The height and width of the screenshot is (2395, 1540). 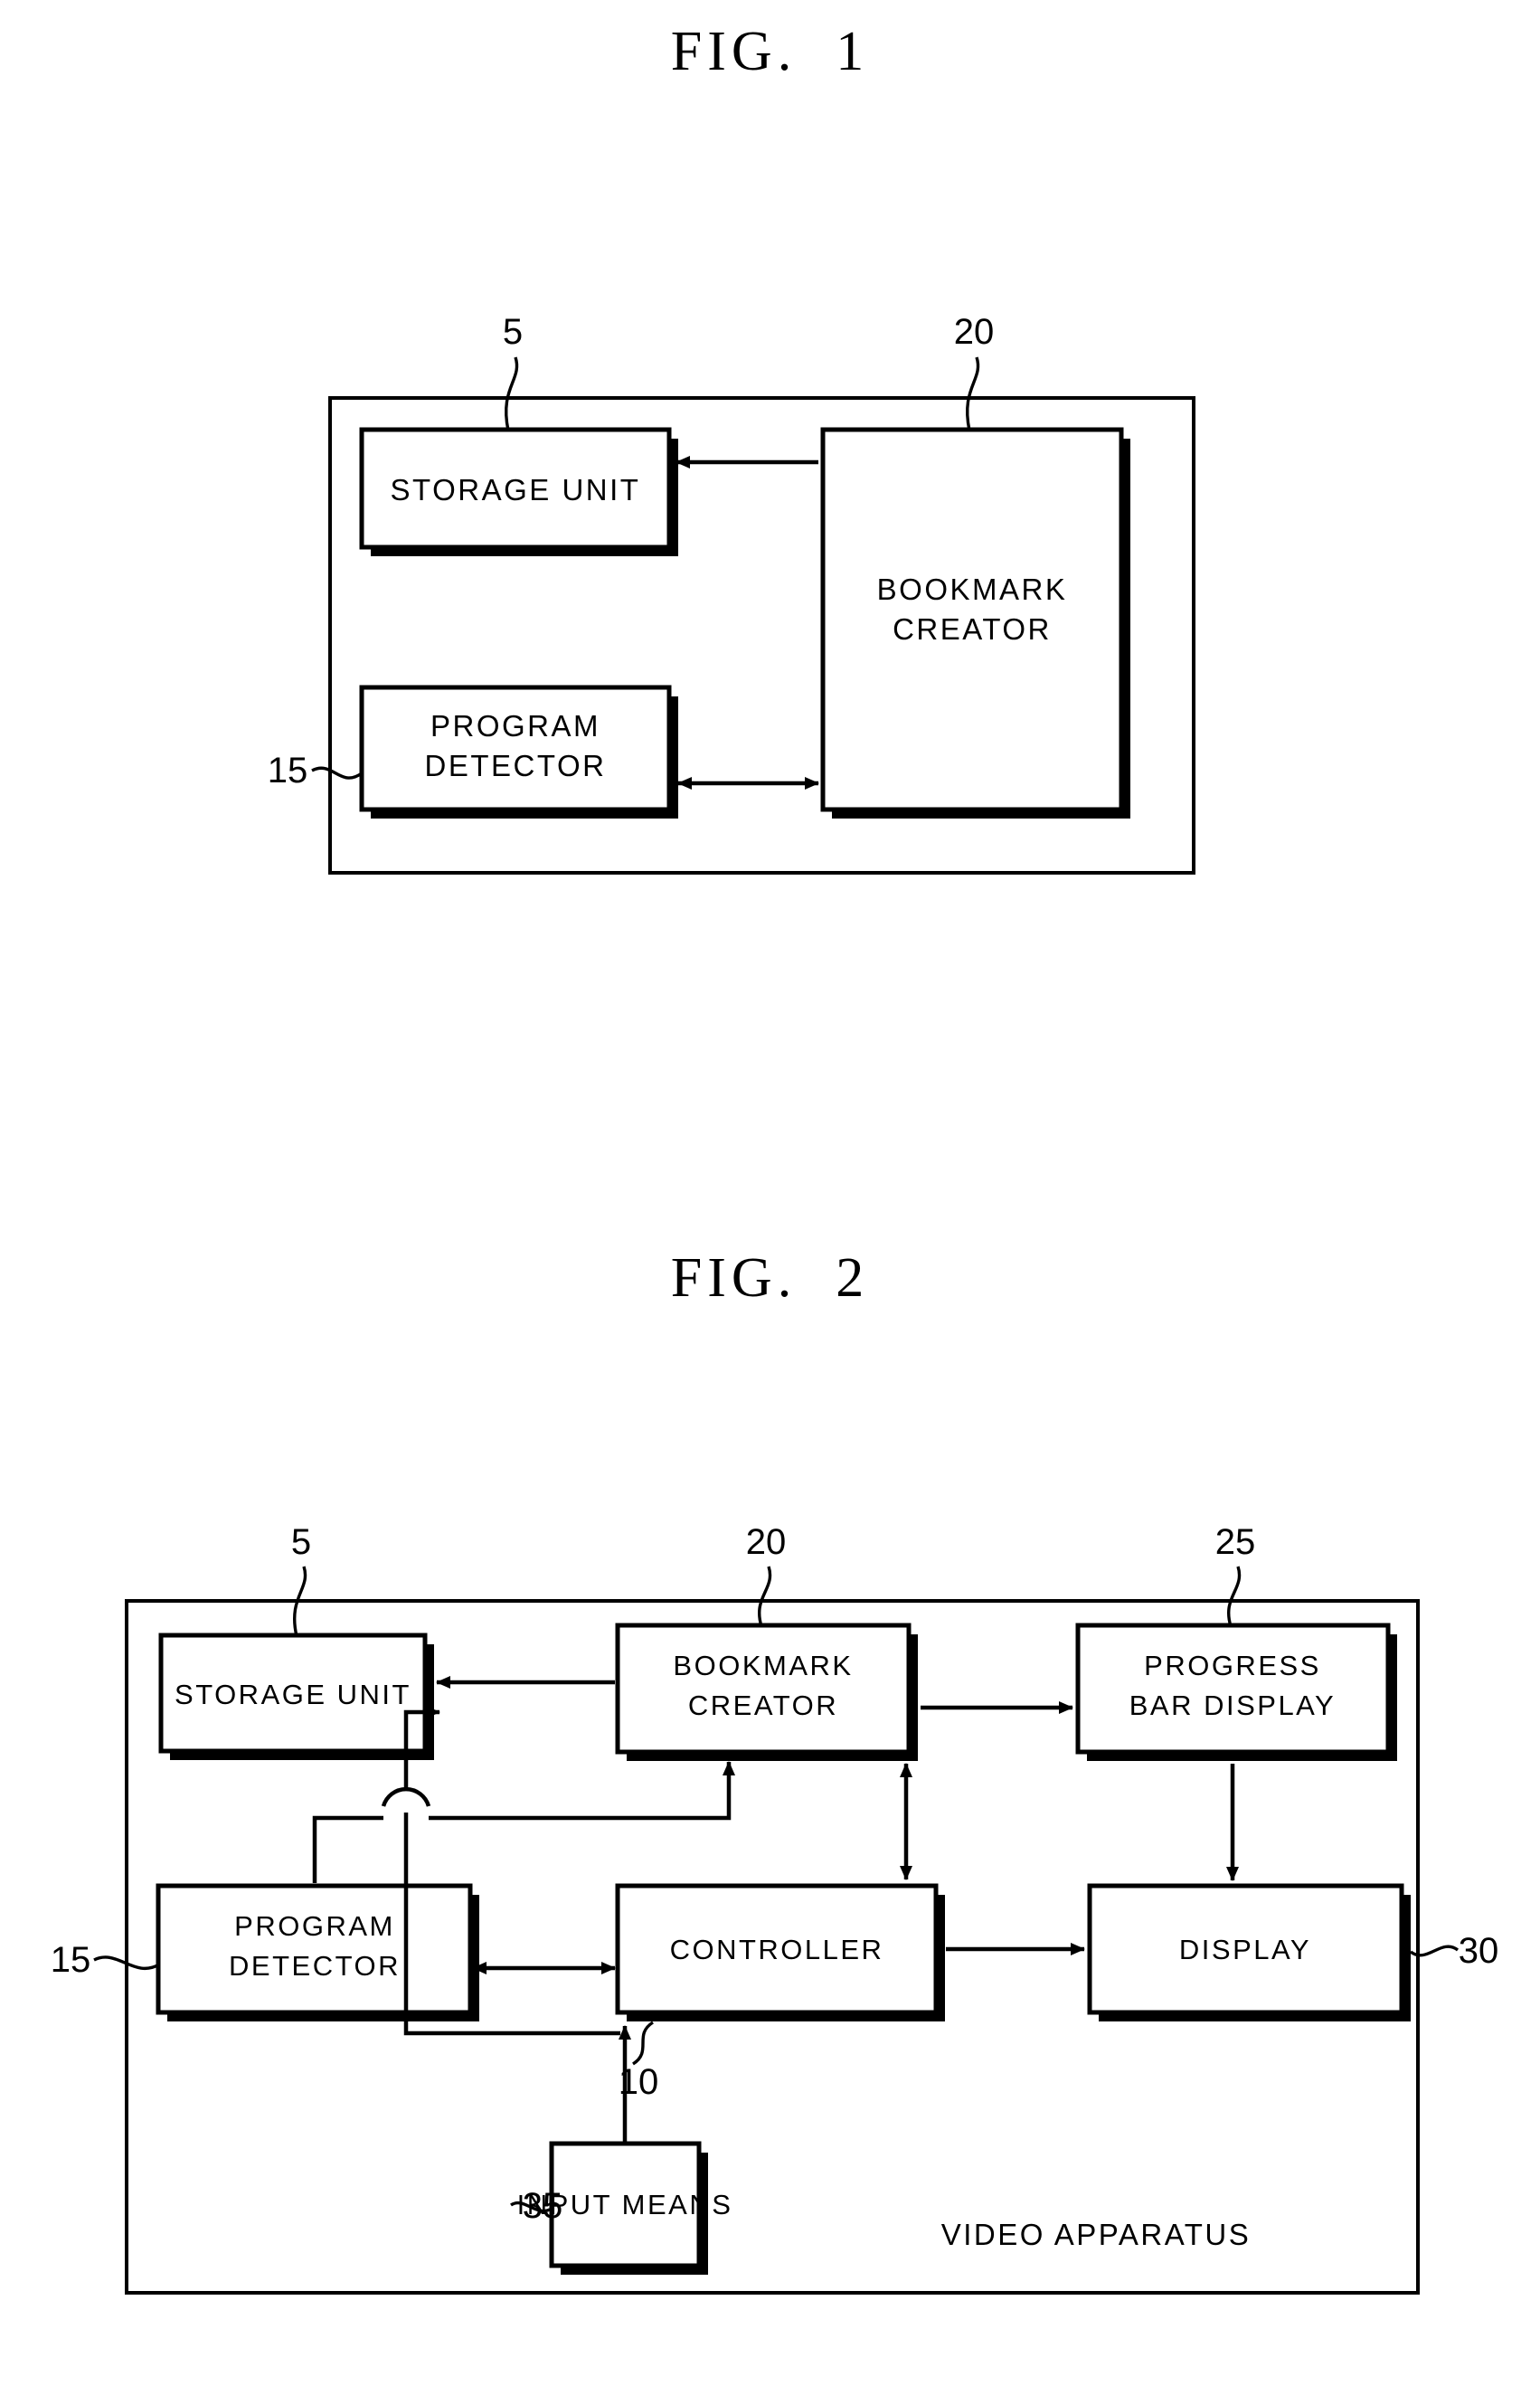 I want to click on fig2-storage-unit-label: STORAGE UNIT, so click(x=293, y=1694).